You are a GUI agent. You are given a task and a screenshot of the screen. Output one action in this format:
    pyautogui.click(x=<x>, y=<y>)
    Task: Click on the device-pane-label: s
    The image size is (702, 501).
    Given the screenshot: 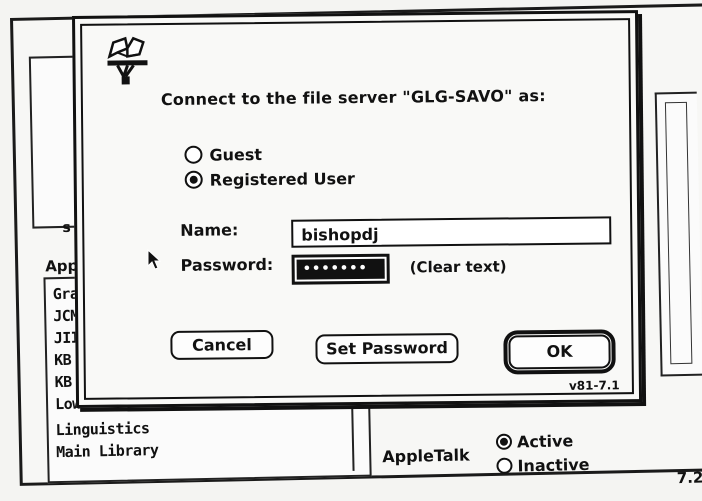 What is the action you would take?
    pyautogui.click(x=66, y=227)
    